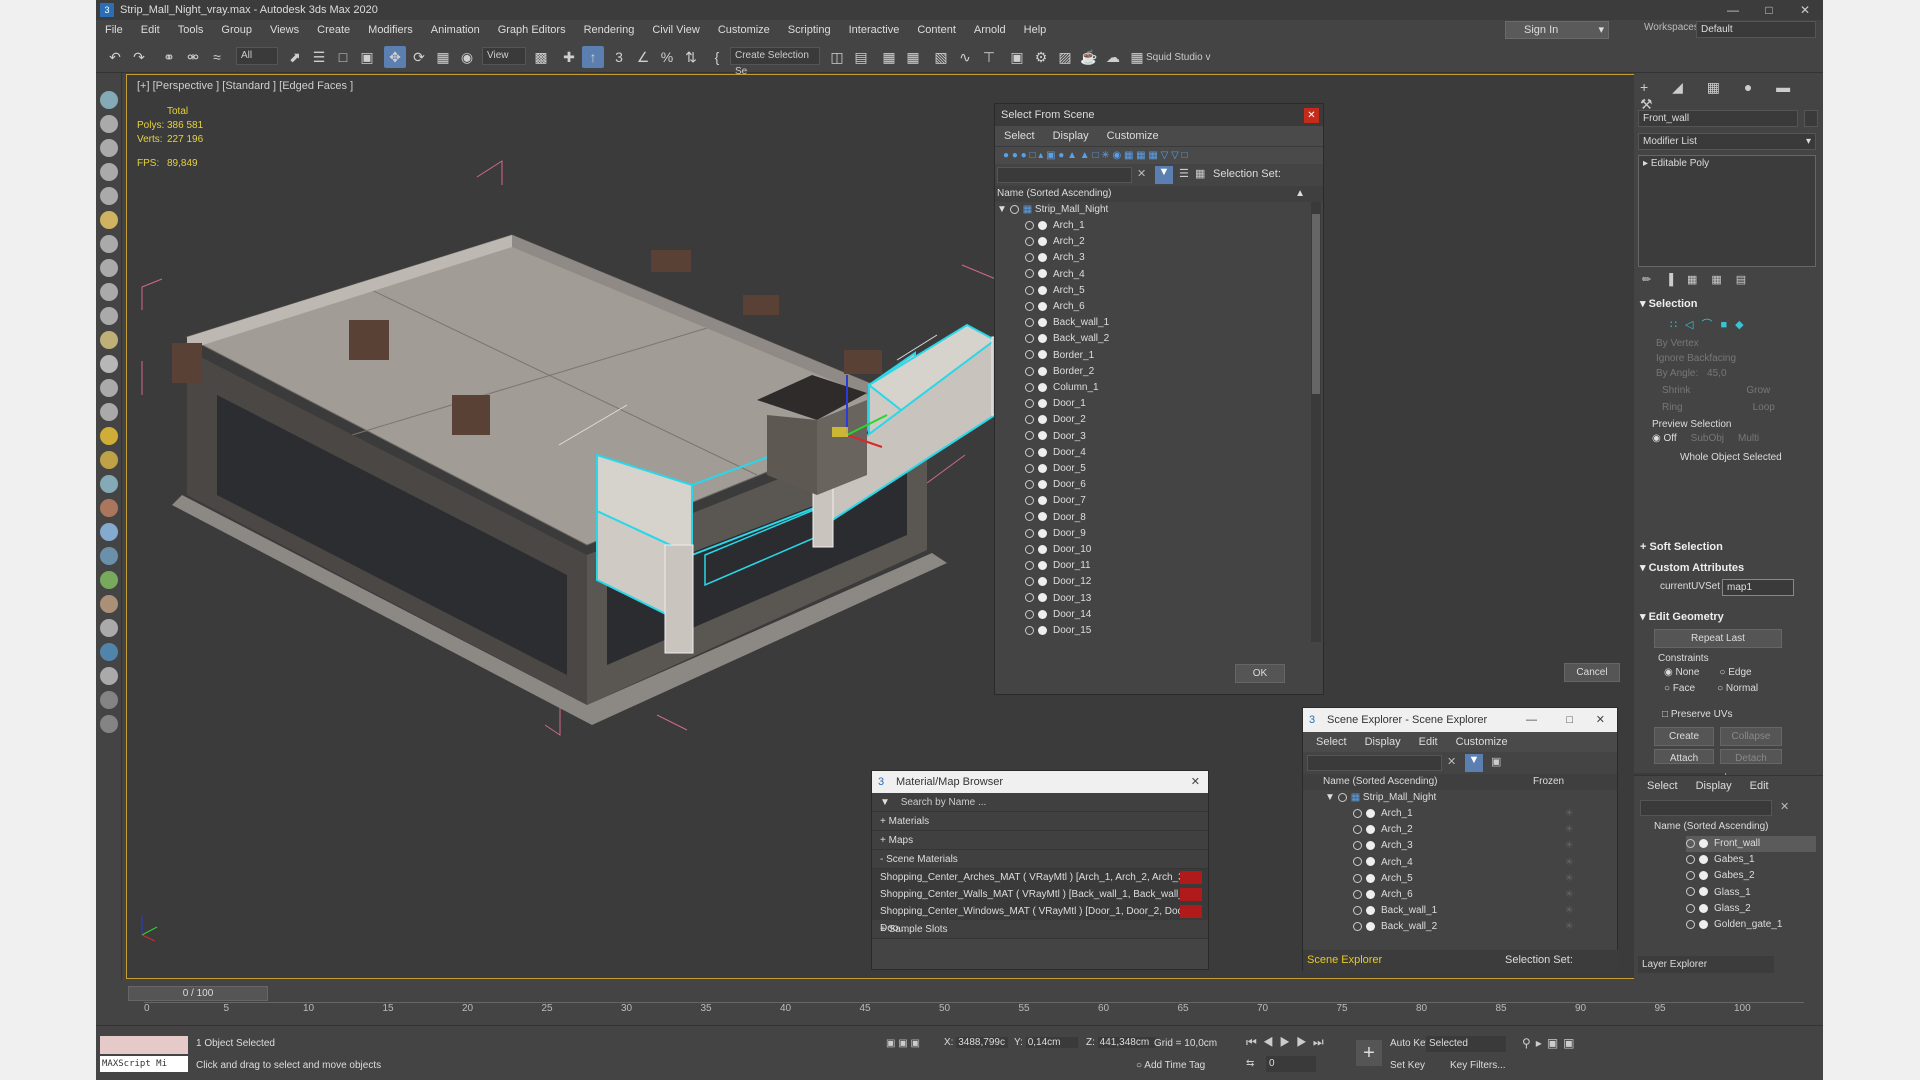 This screenshot has height=1080, width=1920. I want to click on create-button: Create, so click(1684, 736).